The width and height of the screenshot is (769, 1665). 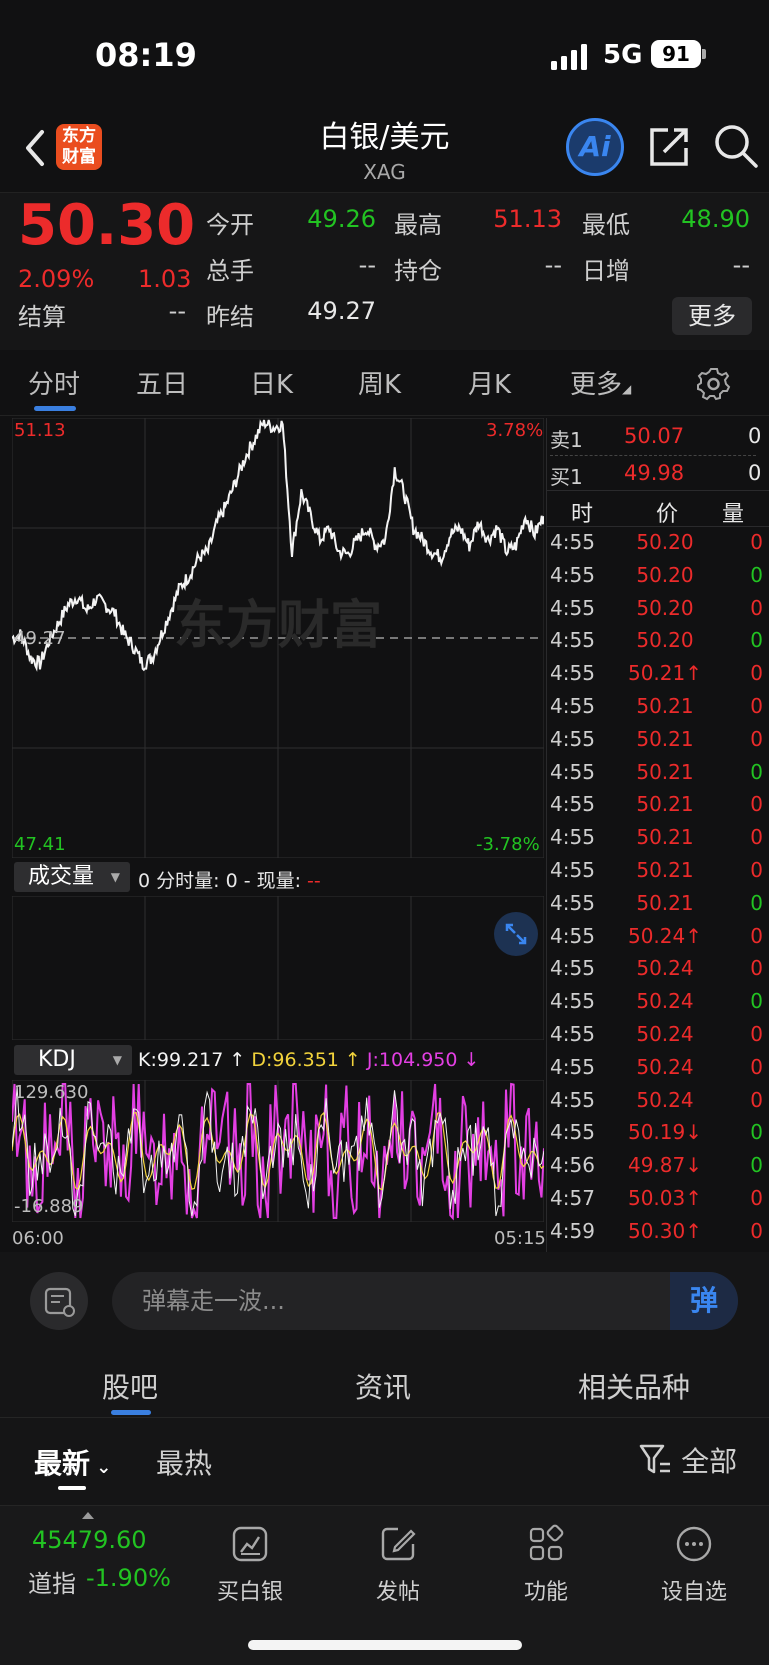 I want to click on ai-button: Ai, so click(x=595, y=147).